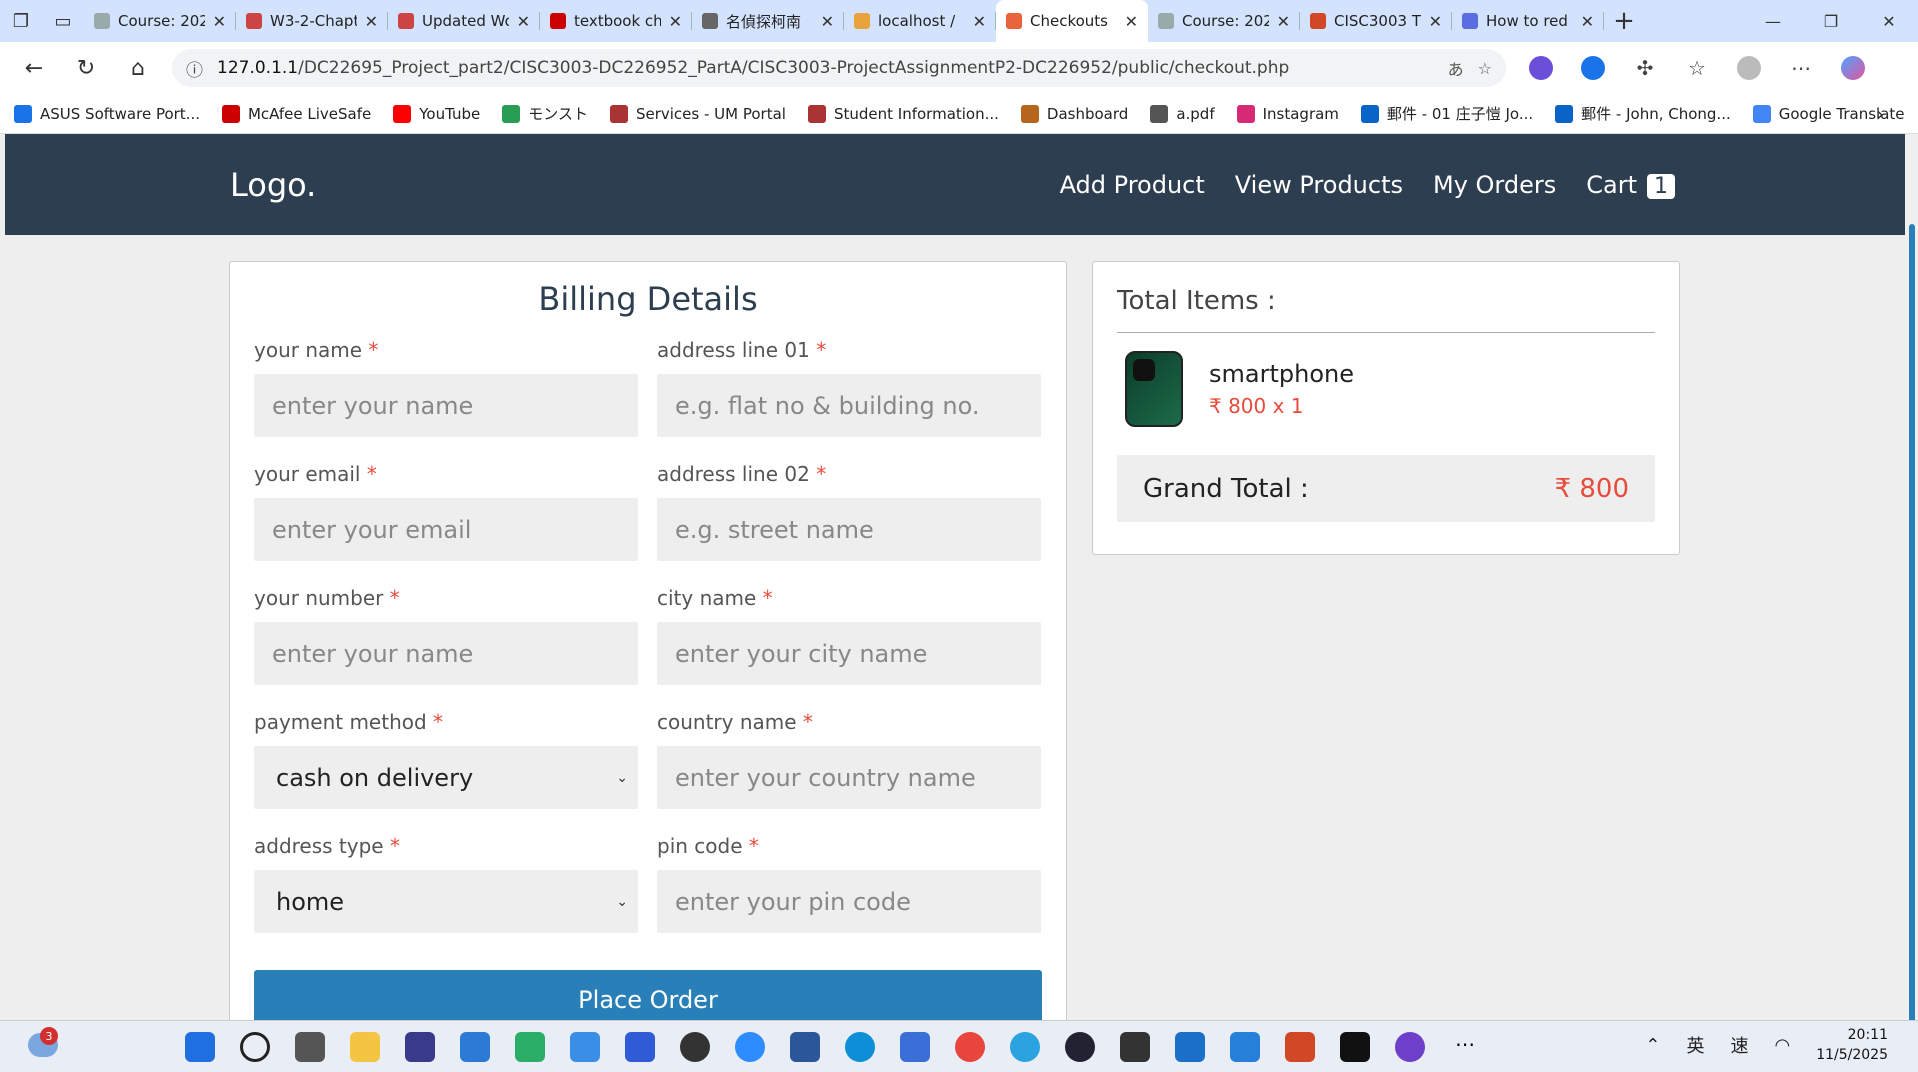  I want to click on scrollbar-thumb, so click(1912, 624).